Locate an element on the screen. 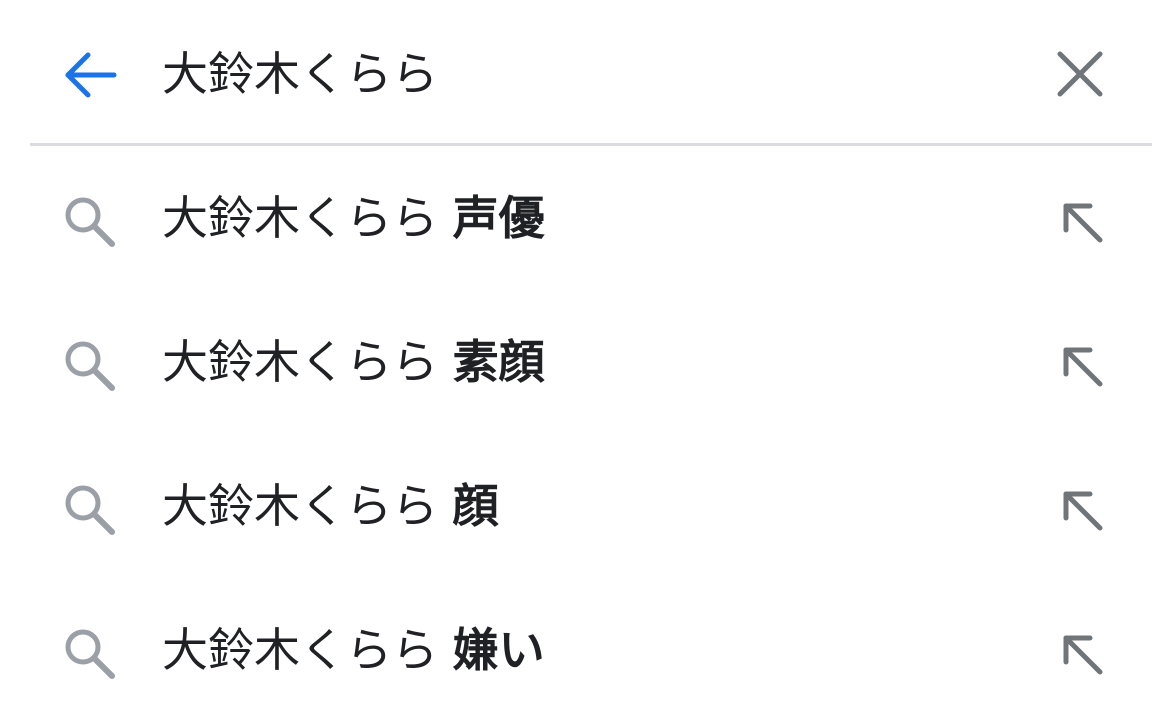  suggestion-completion: 顔 is located at coordinates (475, 506).